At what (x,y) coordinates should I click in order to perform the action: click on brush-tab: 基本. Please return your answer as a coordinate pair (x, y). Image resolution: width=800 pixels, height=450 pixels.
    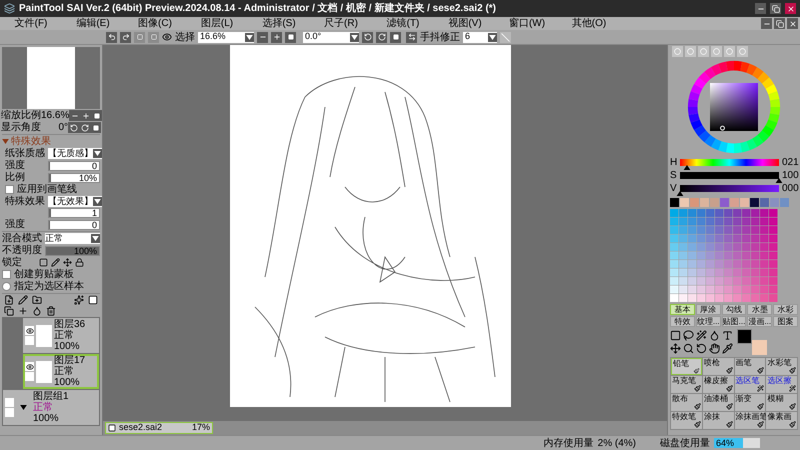
    Looking at the image, I should click on (682, 309).